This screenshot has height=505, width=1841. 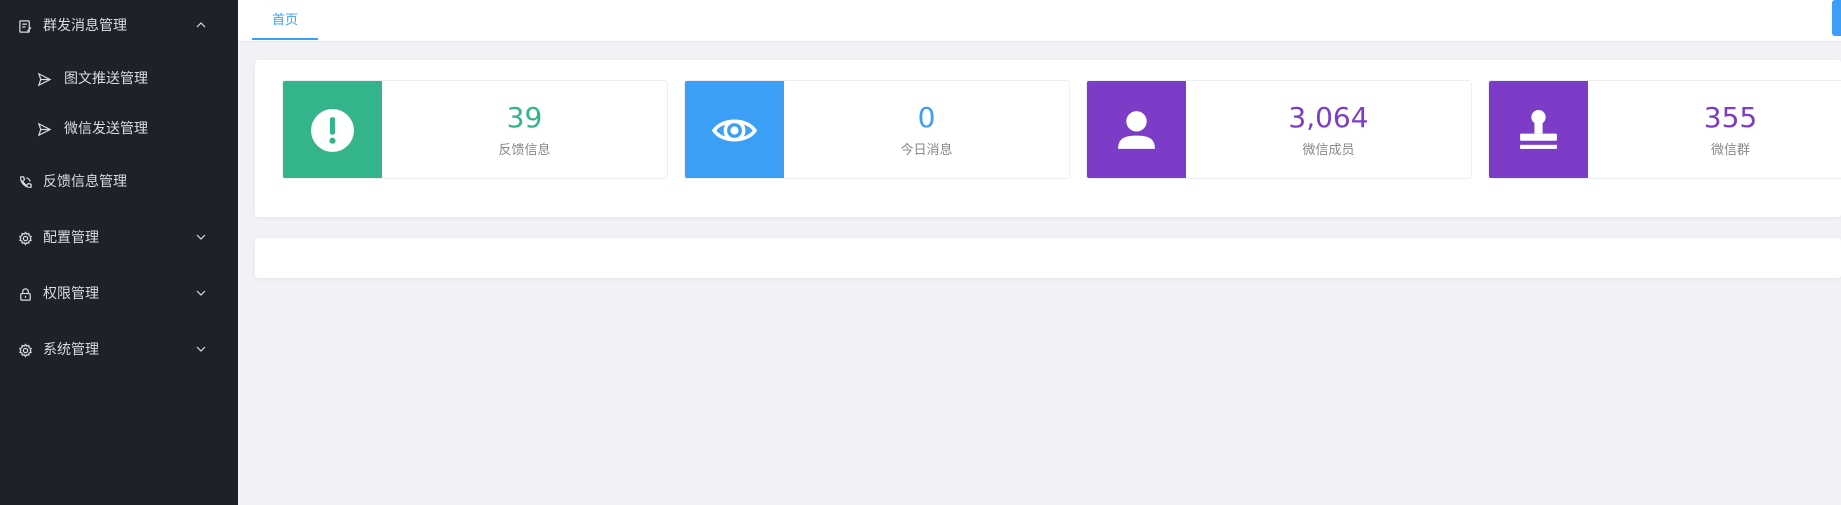 I want to click on sidebar-item-mass-message: 群发消息管理, so click(x=119, y=26).